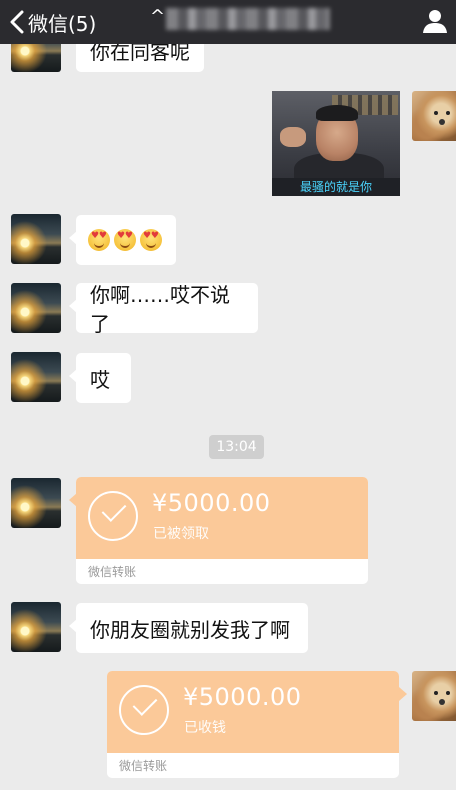 The height and width of the screenshot is (790, 456). I want to click on transfer-status: 已收钱, so click(205, 728).